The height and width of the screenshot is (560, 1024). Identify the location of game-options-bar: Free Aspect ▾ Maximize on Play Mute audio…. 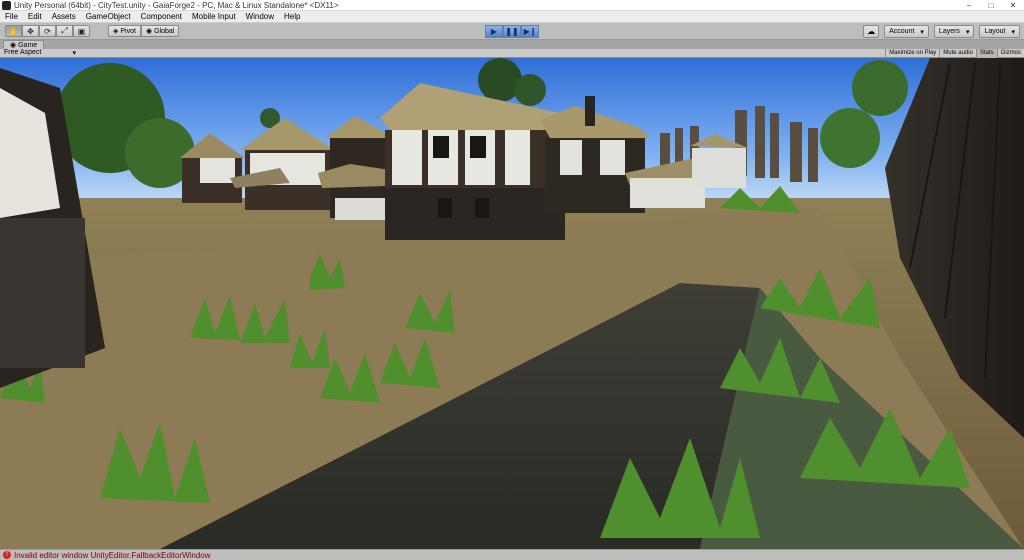
(512, 53).